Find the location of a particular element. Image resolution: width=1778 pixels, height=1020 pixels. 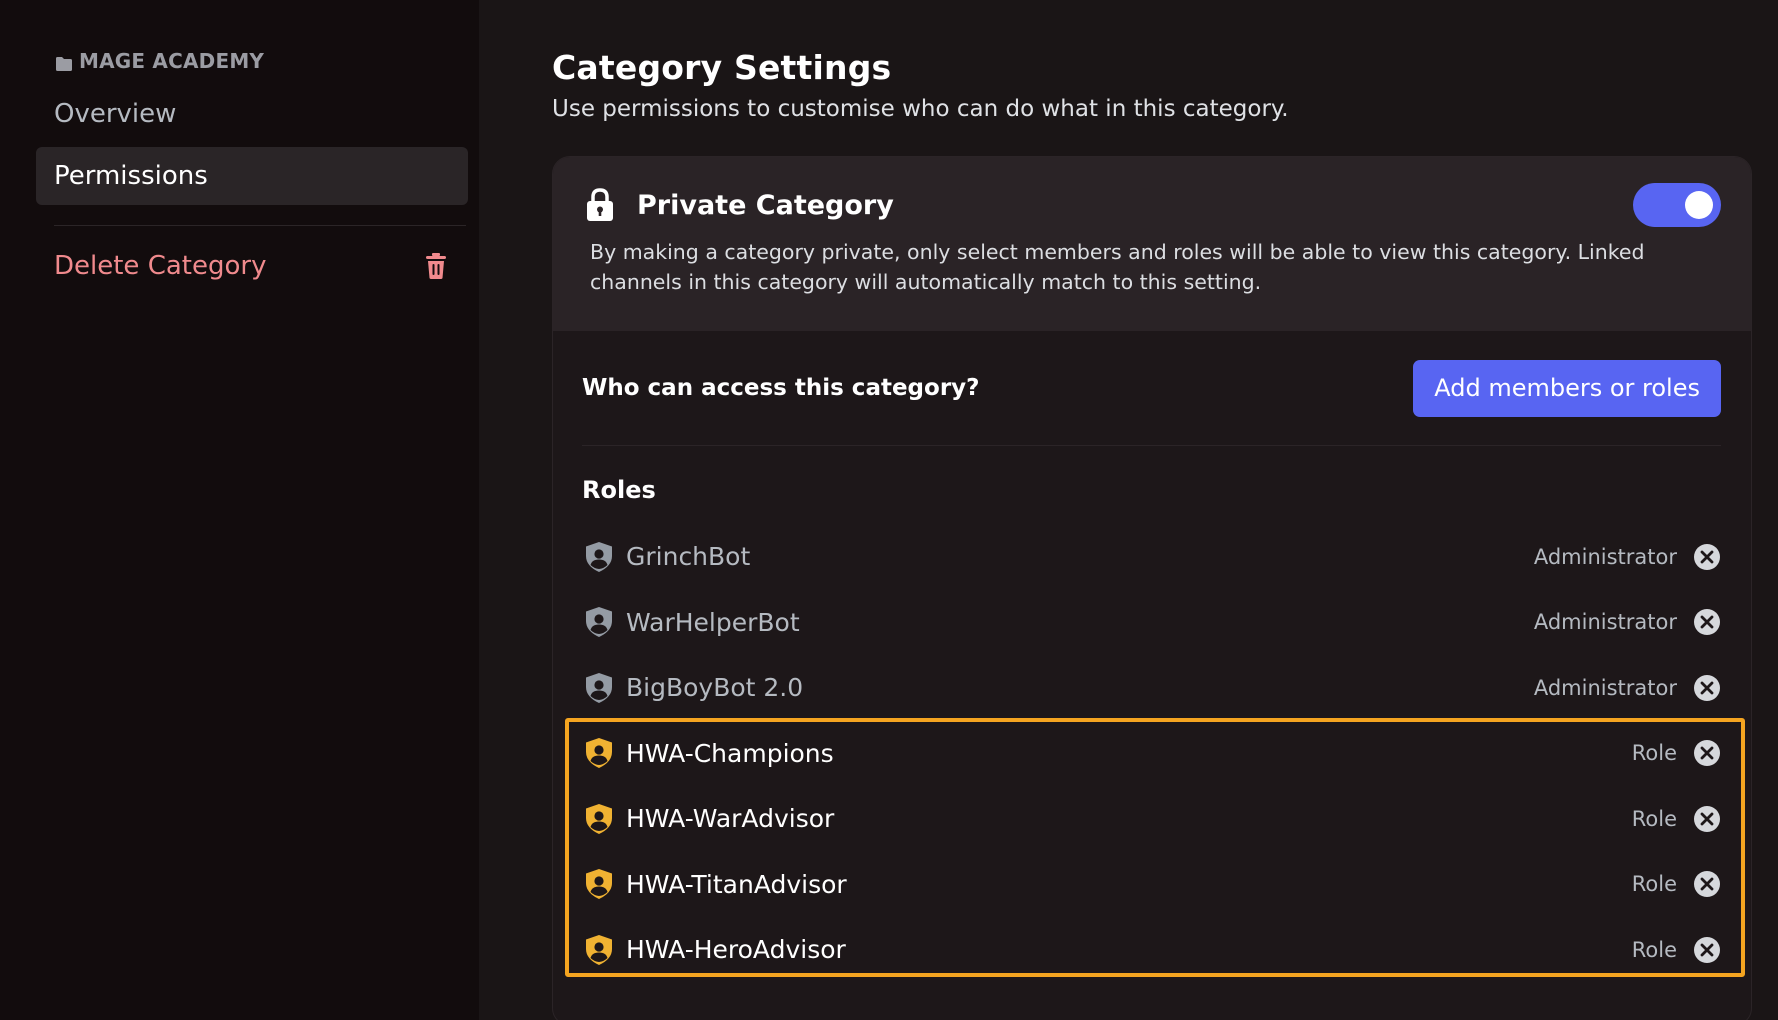

private-category-row: Private Category is located at coordinates (1153, 205).